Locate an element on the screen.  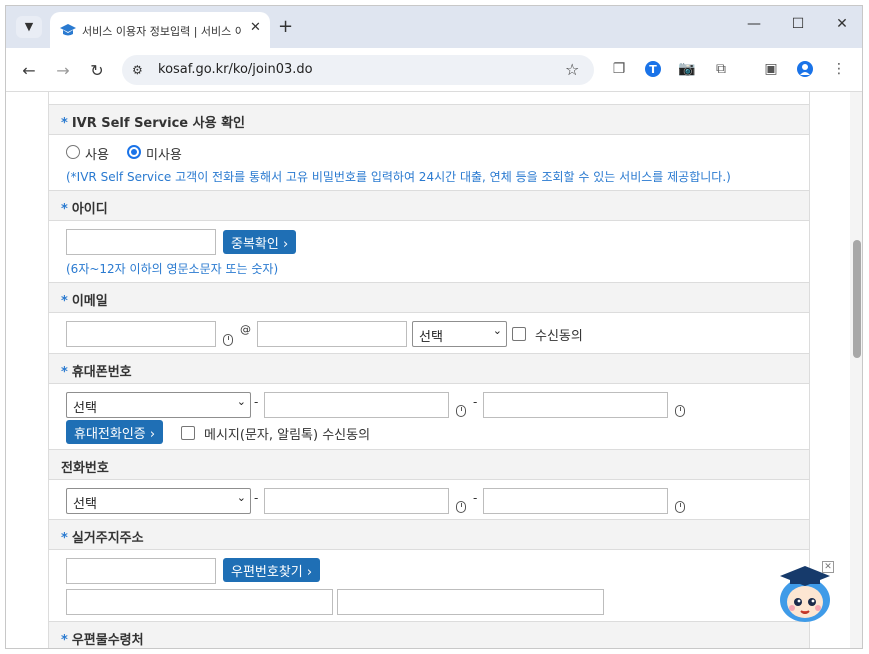
translate-extension-icon: T is located at coordinates (653, 71).